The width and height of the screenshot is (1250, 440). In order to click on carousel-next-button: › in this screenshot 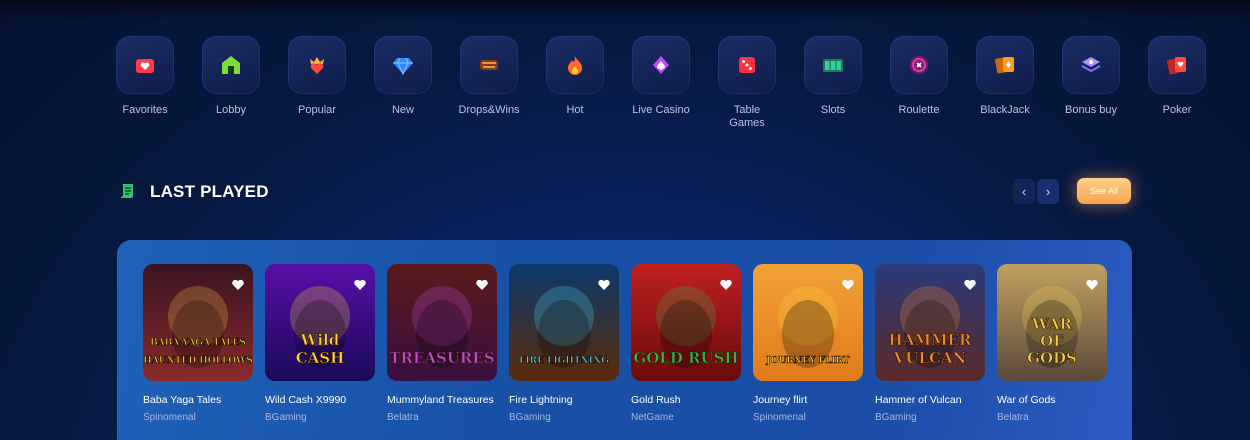, I will do `click(1048, 191)`.